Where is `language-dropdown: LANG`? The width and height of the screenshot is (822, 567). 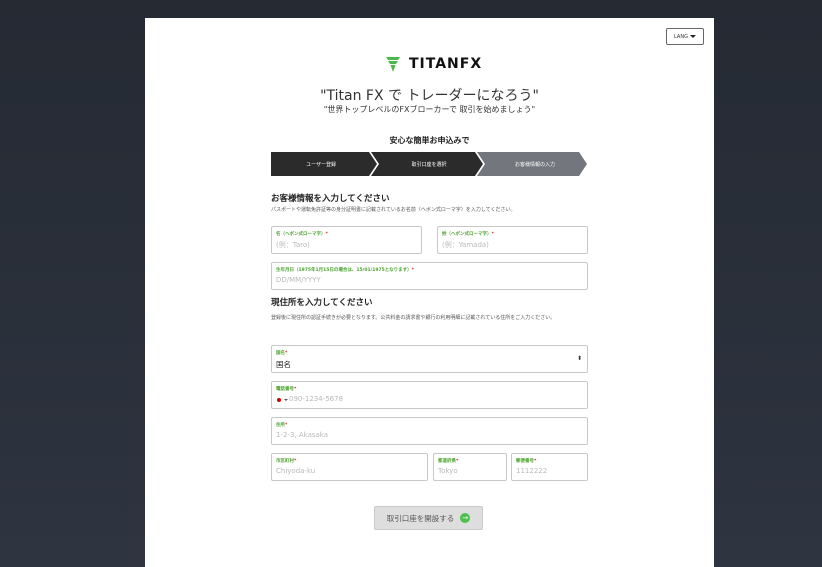
language-dropdown: LANG is located at coordinates (685, 36).